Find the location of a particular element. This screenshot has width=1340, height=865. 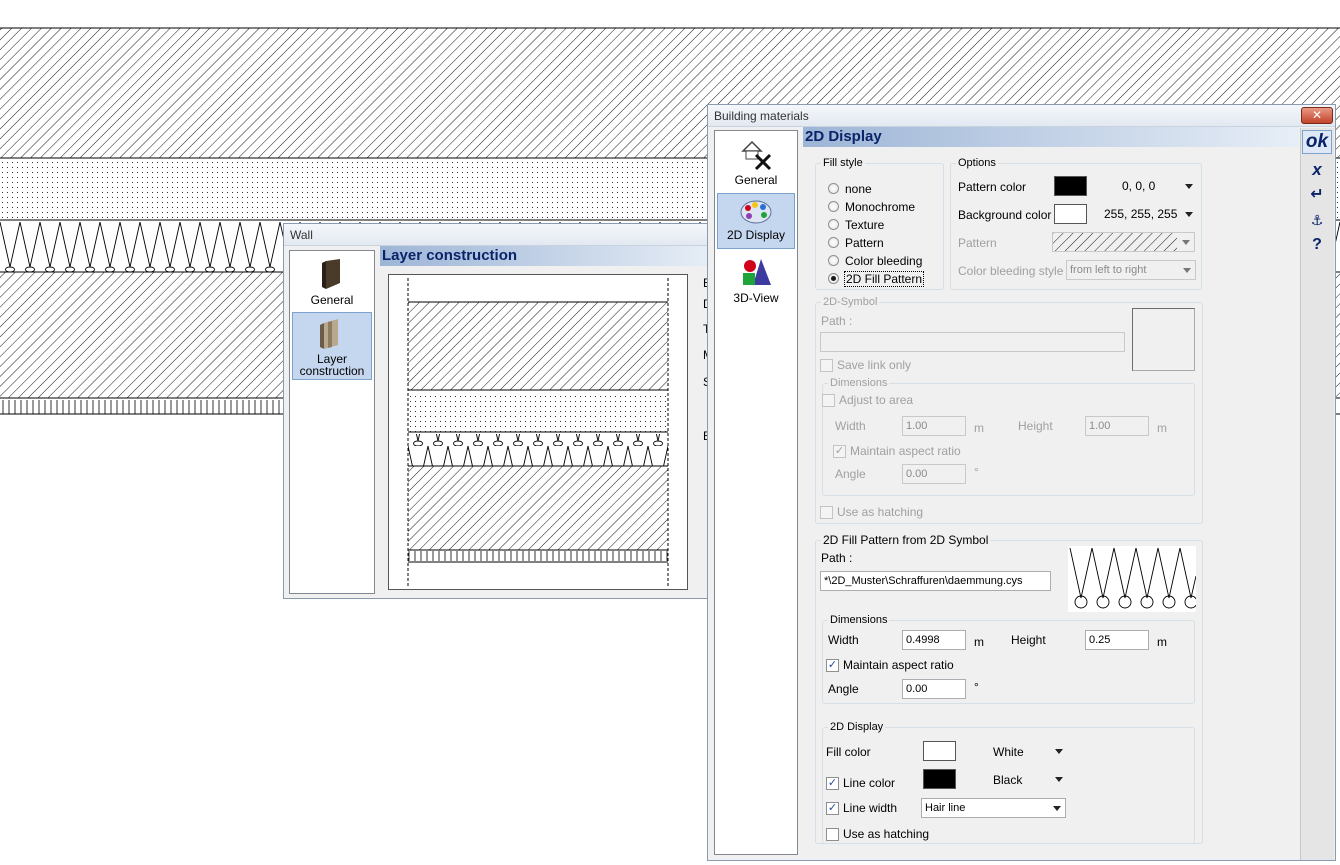

symbol-maintain-aspect-label: Maintain aspect ratio is located at coordinates (905, 451).